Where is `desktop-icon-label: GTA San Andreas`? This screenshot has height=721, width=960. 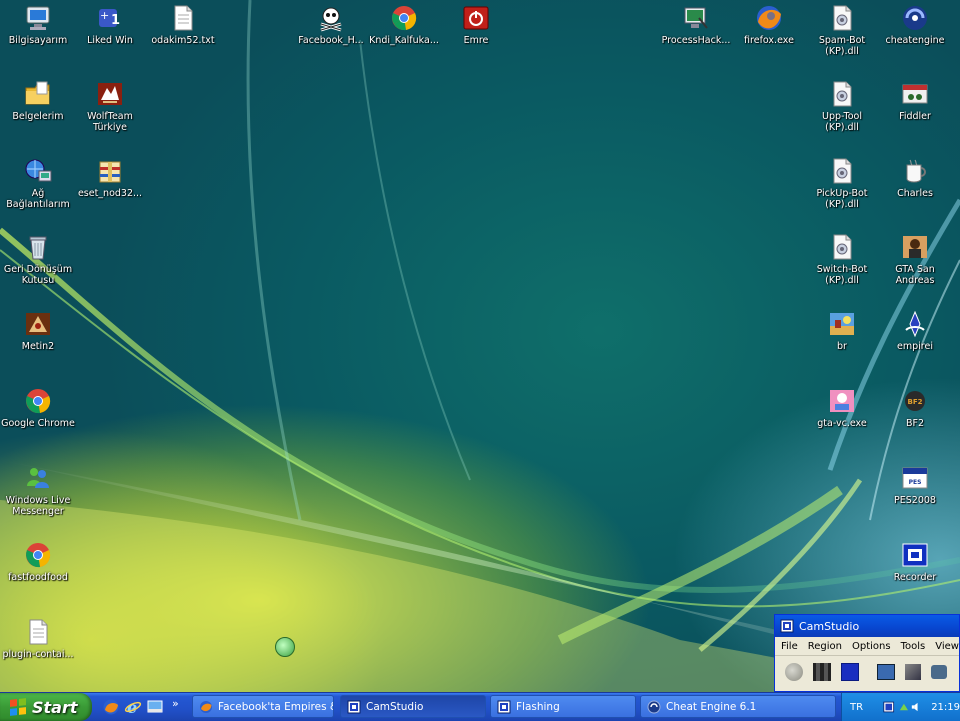 desktop-icon-label: GTA San Andreas is located at coordinates (915, 275).